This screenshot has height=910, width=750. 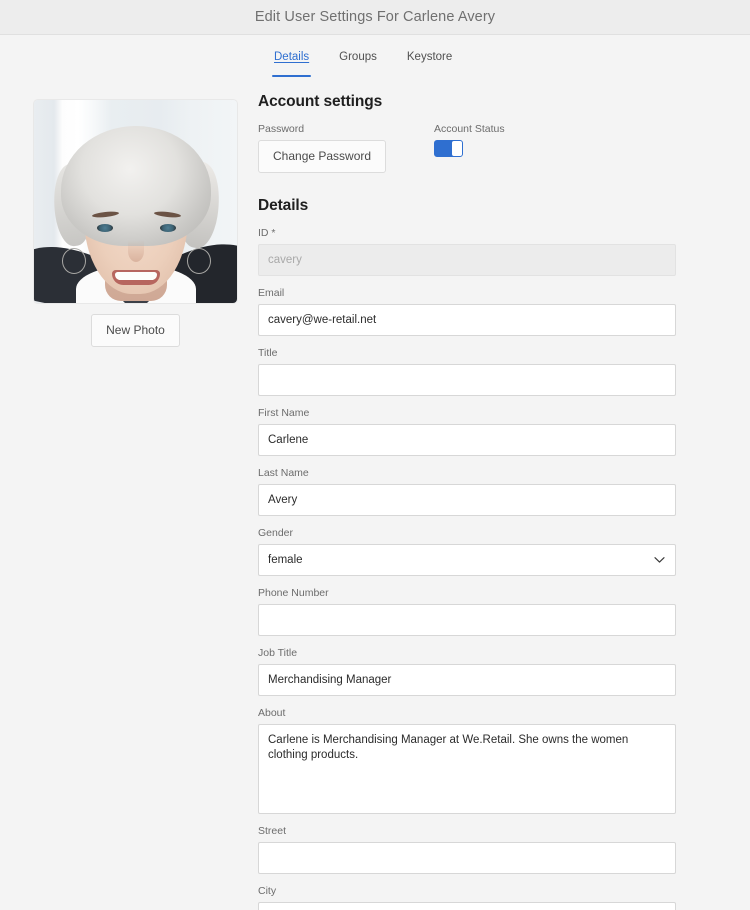 What do you see at coordinates (276, 533) in the screenshot?
I see `gender-label: Gender` at bounding box center [276, 533].